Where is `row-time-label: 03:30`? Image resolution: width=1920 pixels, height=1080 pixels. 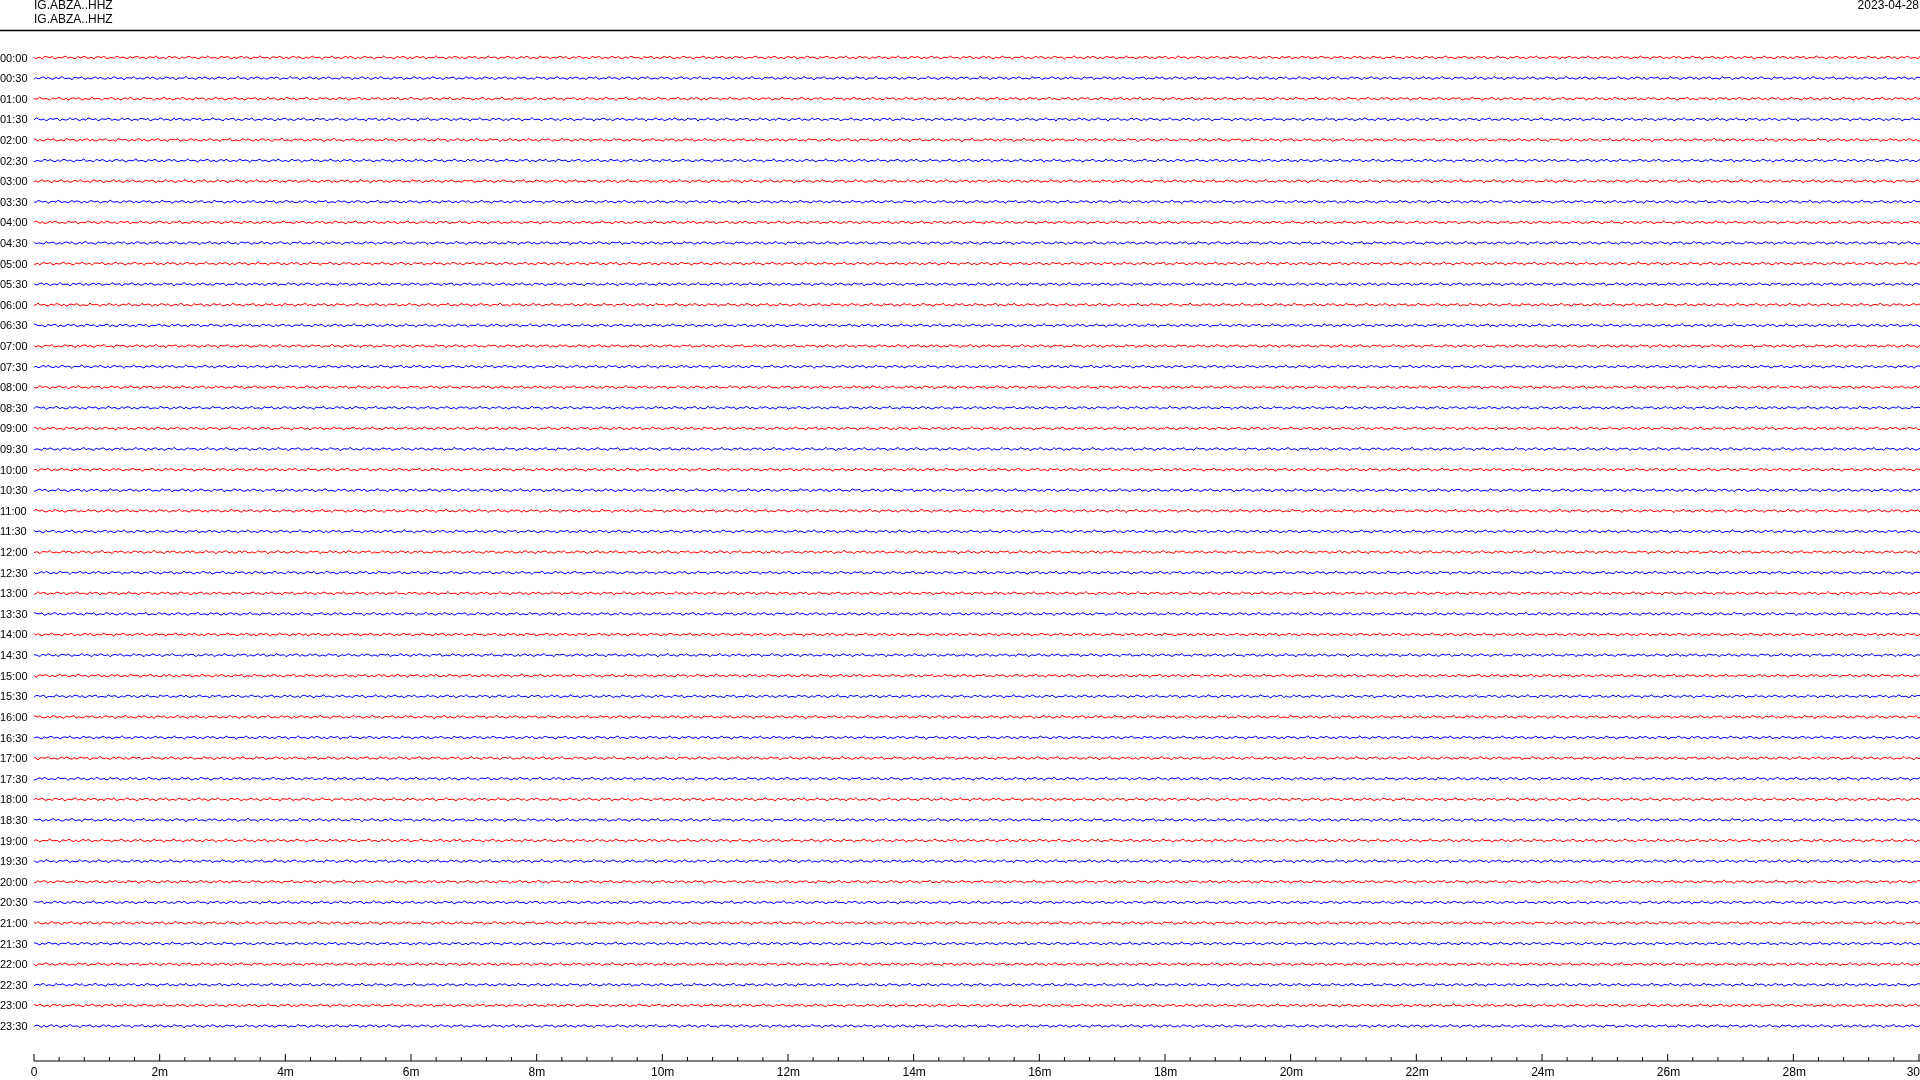 row-time-label: 03:30 is located at coordinates (14, 201).